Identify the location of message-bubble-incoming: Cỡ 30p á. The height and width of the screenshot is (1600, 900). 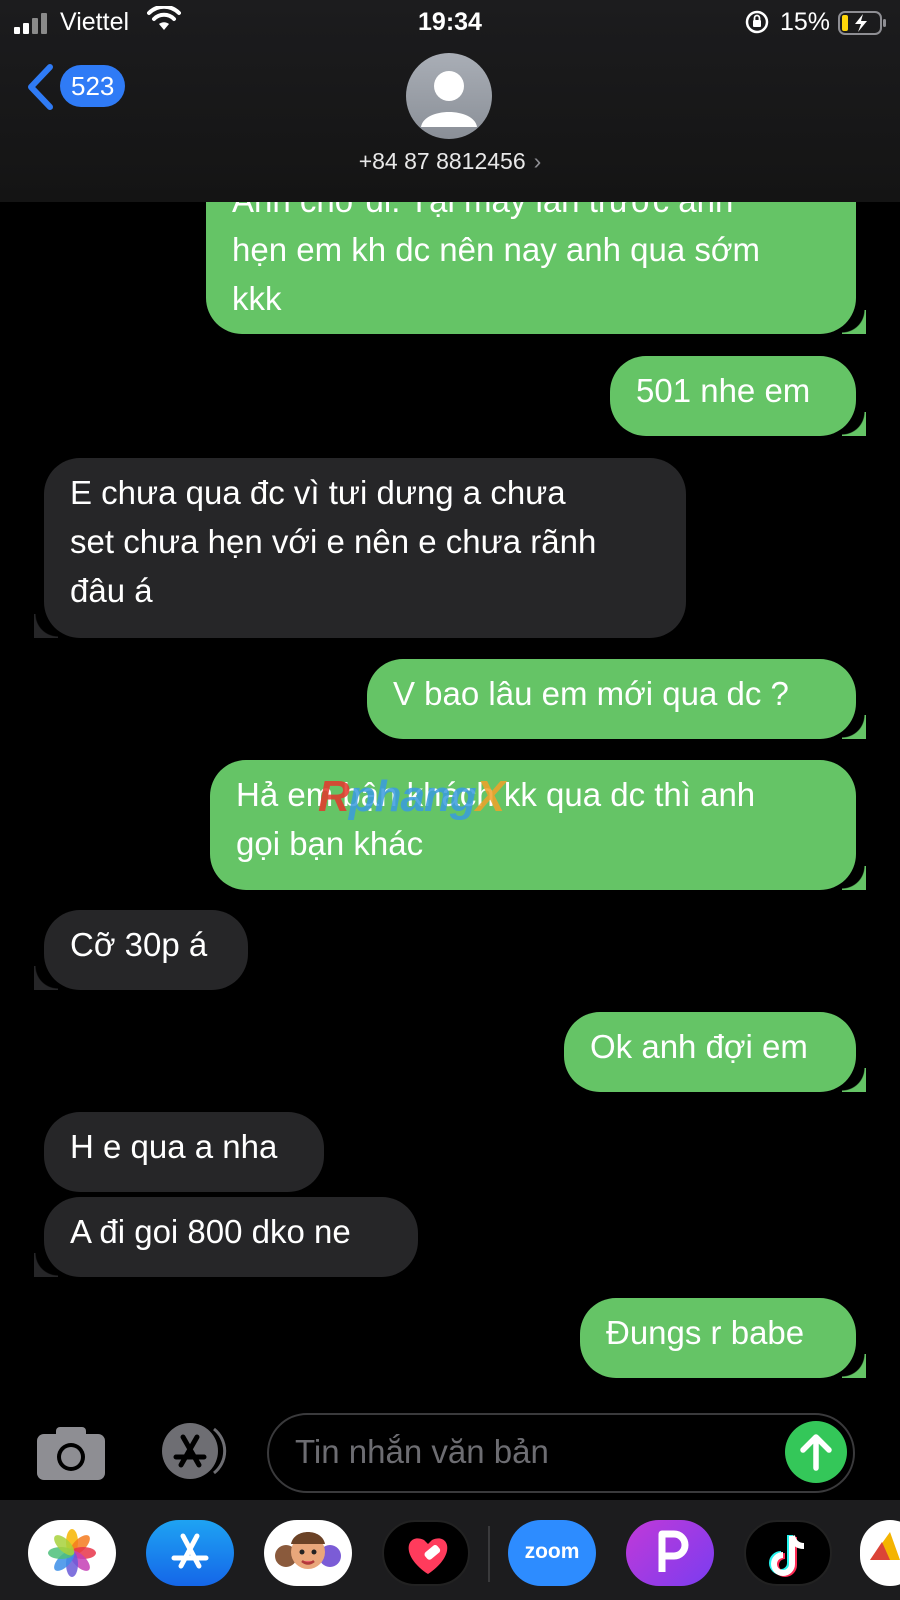
(141, 950).